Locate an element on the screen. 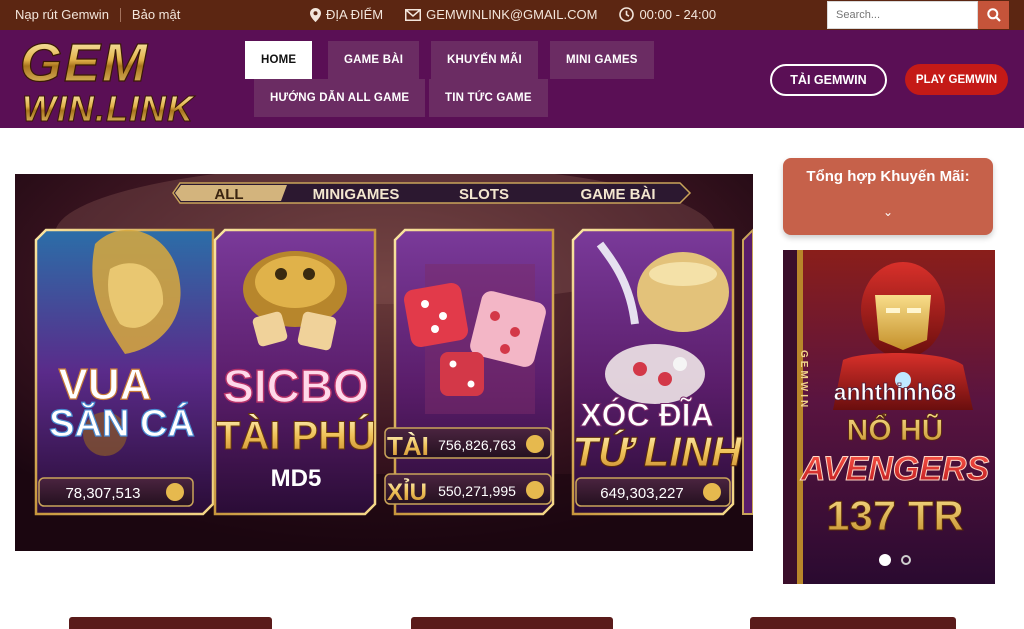  search-input is located at coordinates (902, 15).